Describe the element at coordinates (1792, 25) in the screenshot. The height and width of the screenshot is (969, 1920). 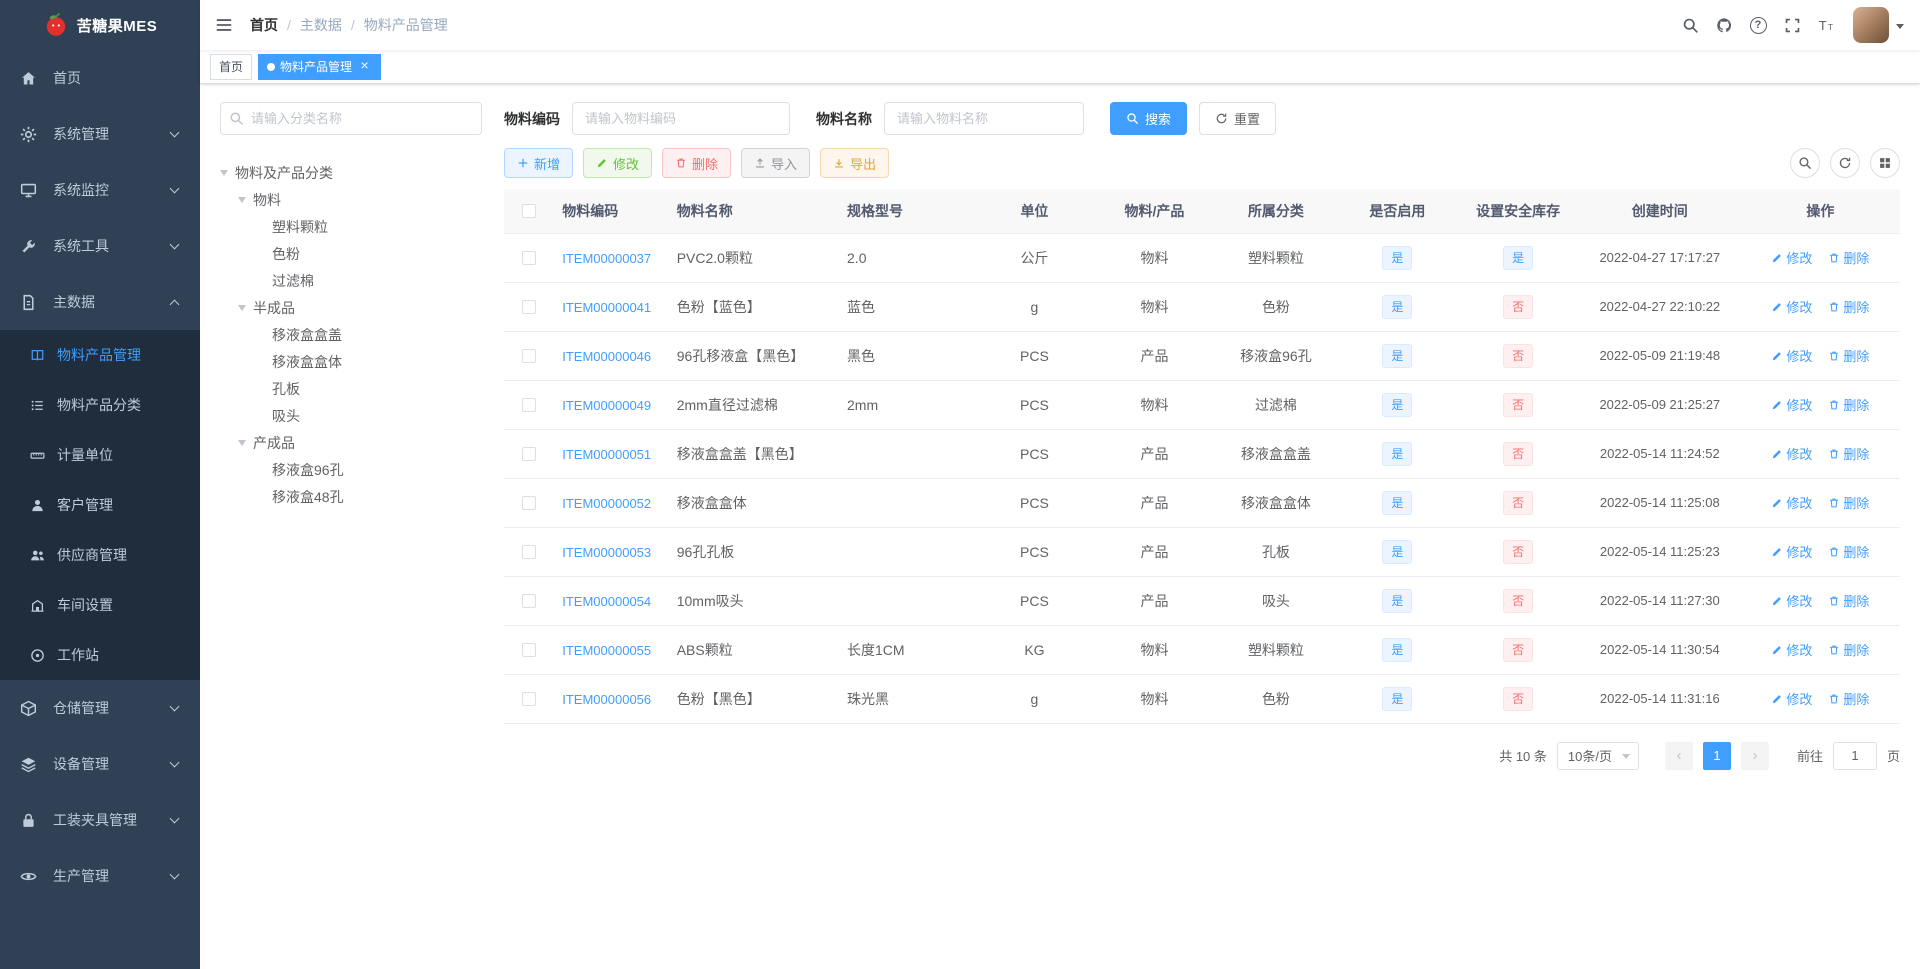
I see `fullscreen-button` at that location.